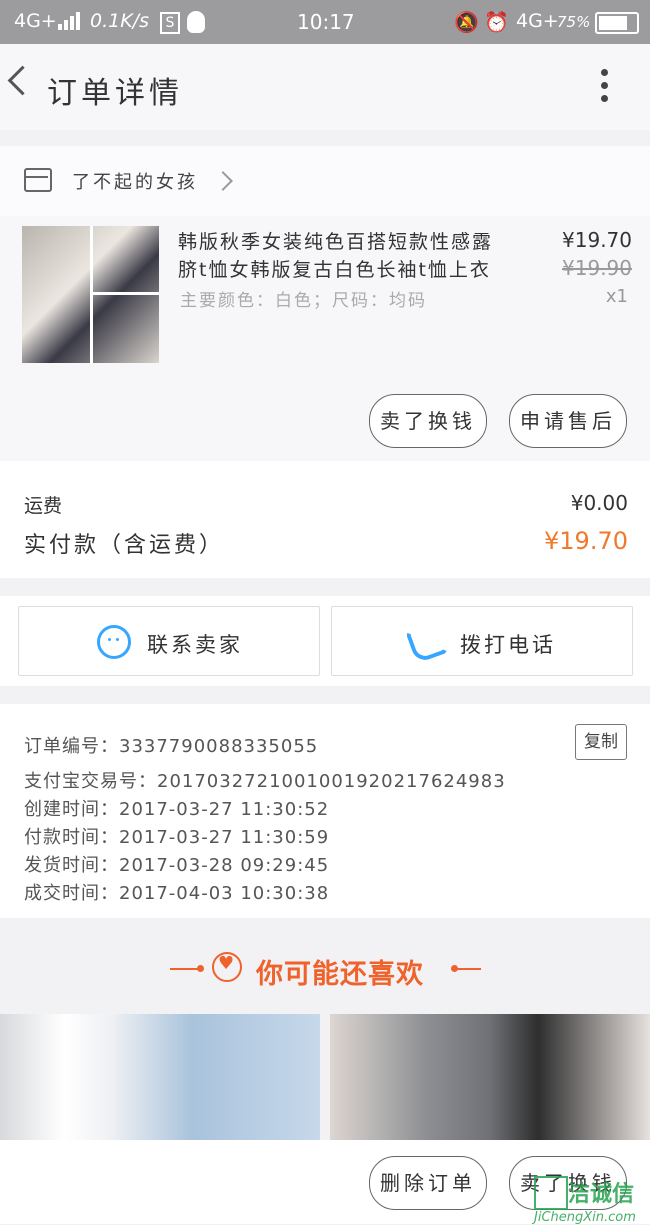 The width and height of the screenshot is (650, 1225). Describe the element at coordinates (617, 23) in the screenshot. I see `battery-icon` at that location.